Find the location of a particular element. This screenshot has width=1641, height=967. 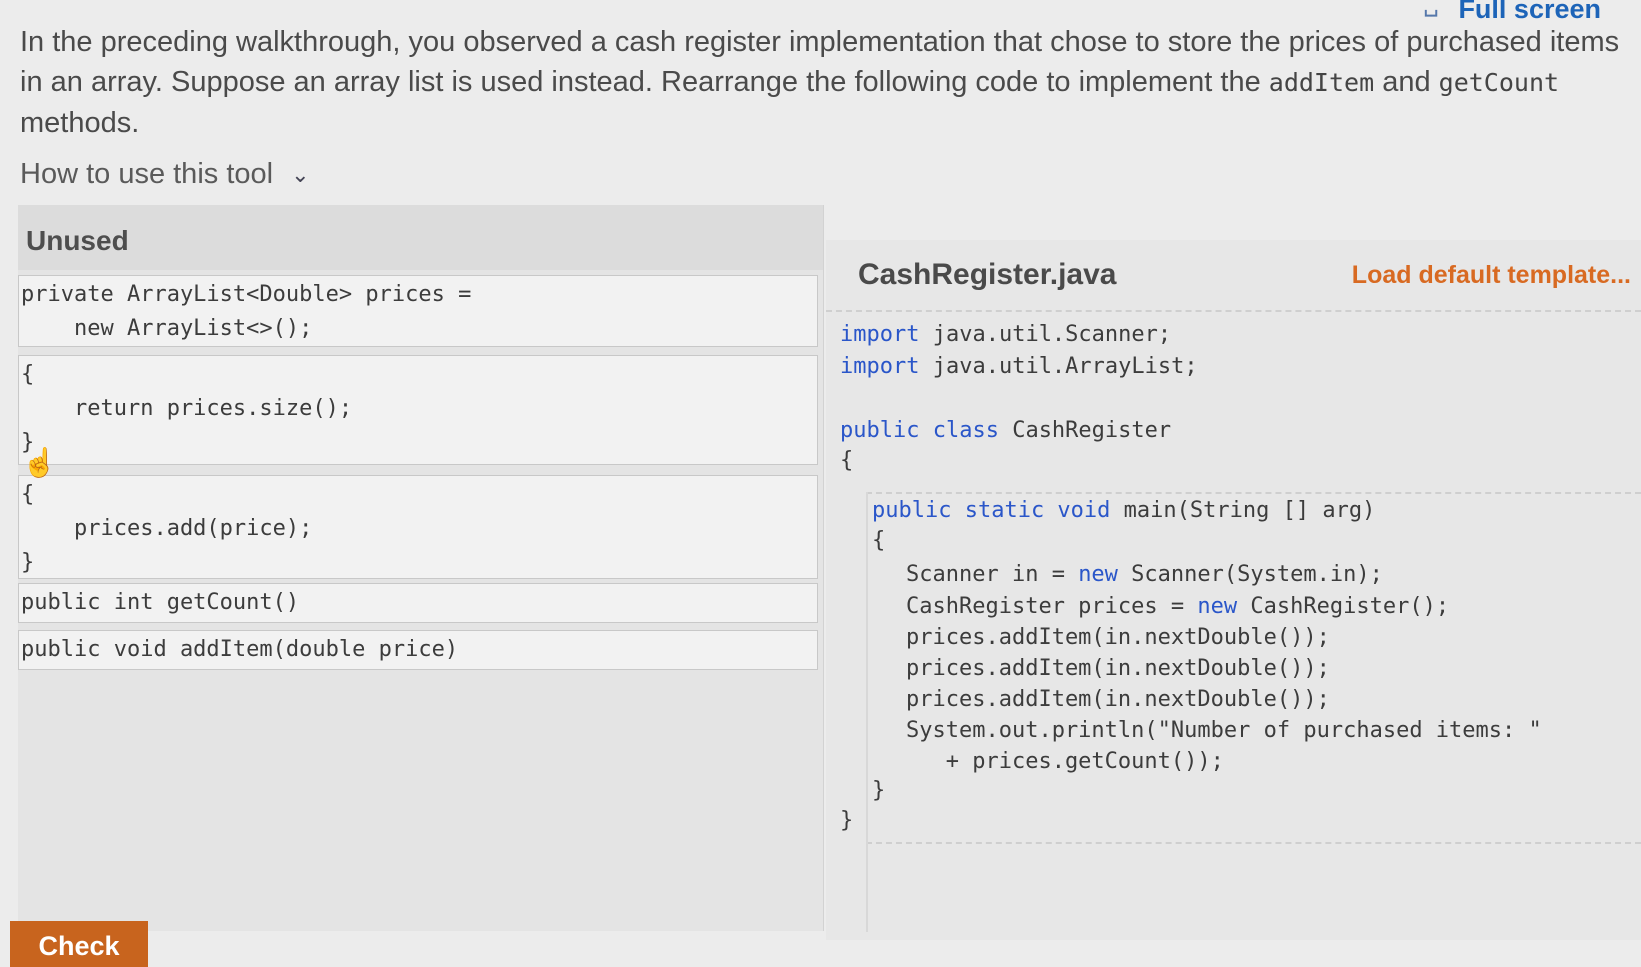

code-line-main-open: { is located at coordinates (879, 540).